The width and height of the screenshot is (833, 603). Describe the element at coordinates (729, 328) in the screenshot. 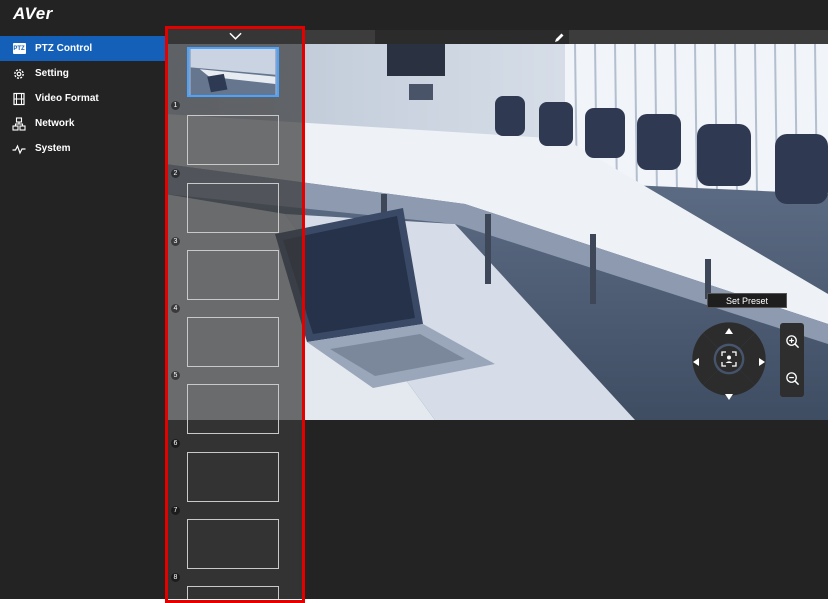

I see `arrow-up-icon` at that location.